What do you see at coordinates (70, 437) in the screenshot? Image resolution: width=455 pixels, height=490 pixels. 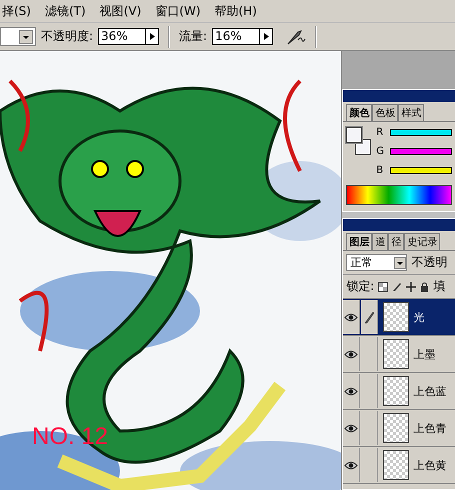 I see `artwork-caption: NO. 12` at bounding box center [70, 437].